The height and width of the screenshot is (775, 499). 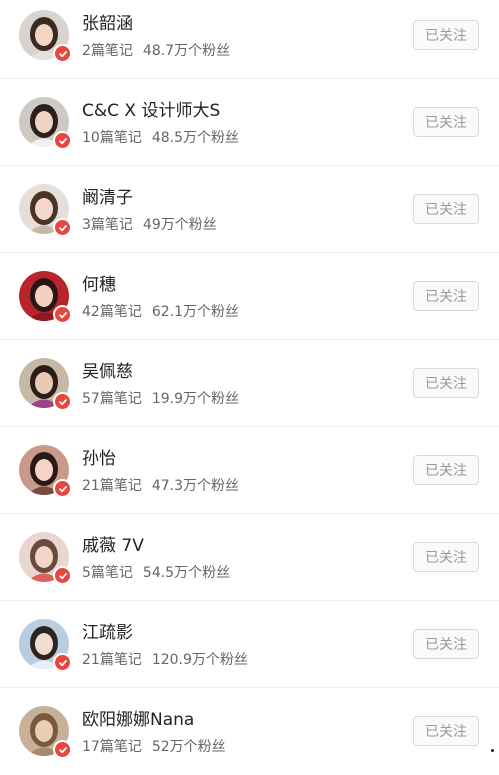 I want to click on fans-count: 54.5万个粉丝, so click(x=186, y=573).